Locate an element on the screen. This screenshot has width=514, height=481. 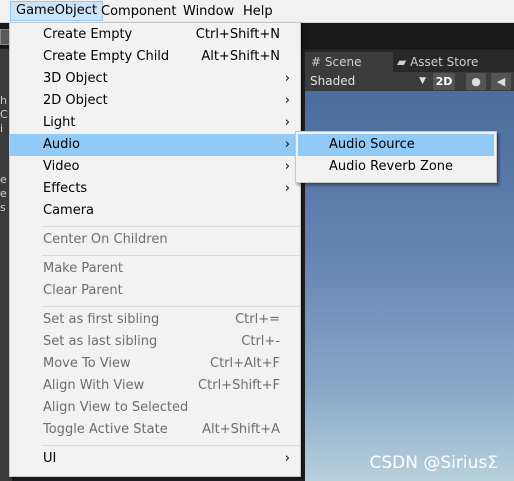
menu-item-label: Clear Parent is located at coordinates (83, 290).